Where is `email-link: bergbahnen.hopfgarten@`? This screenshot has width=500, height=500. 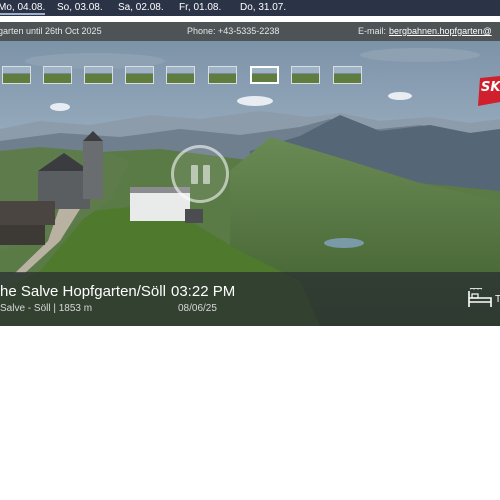 email-link: bergbahnen.hopfgarten@ is located at coordinates (440, 31).